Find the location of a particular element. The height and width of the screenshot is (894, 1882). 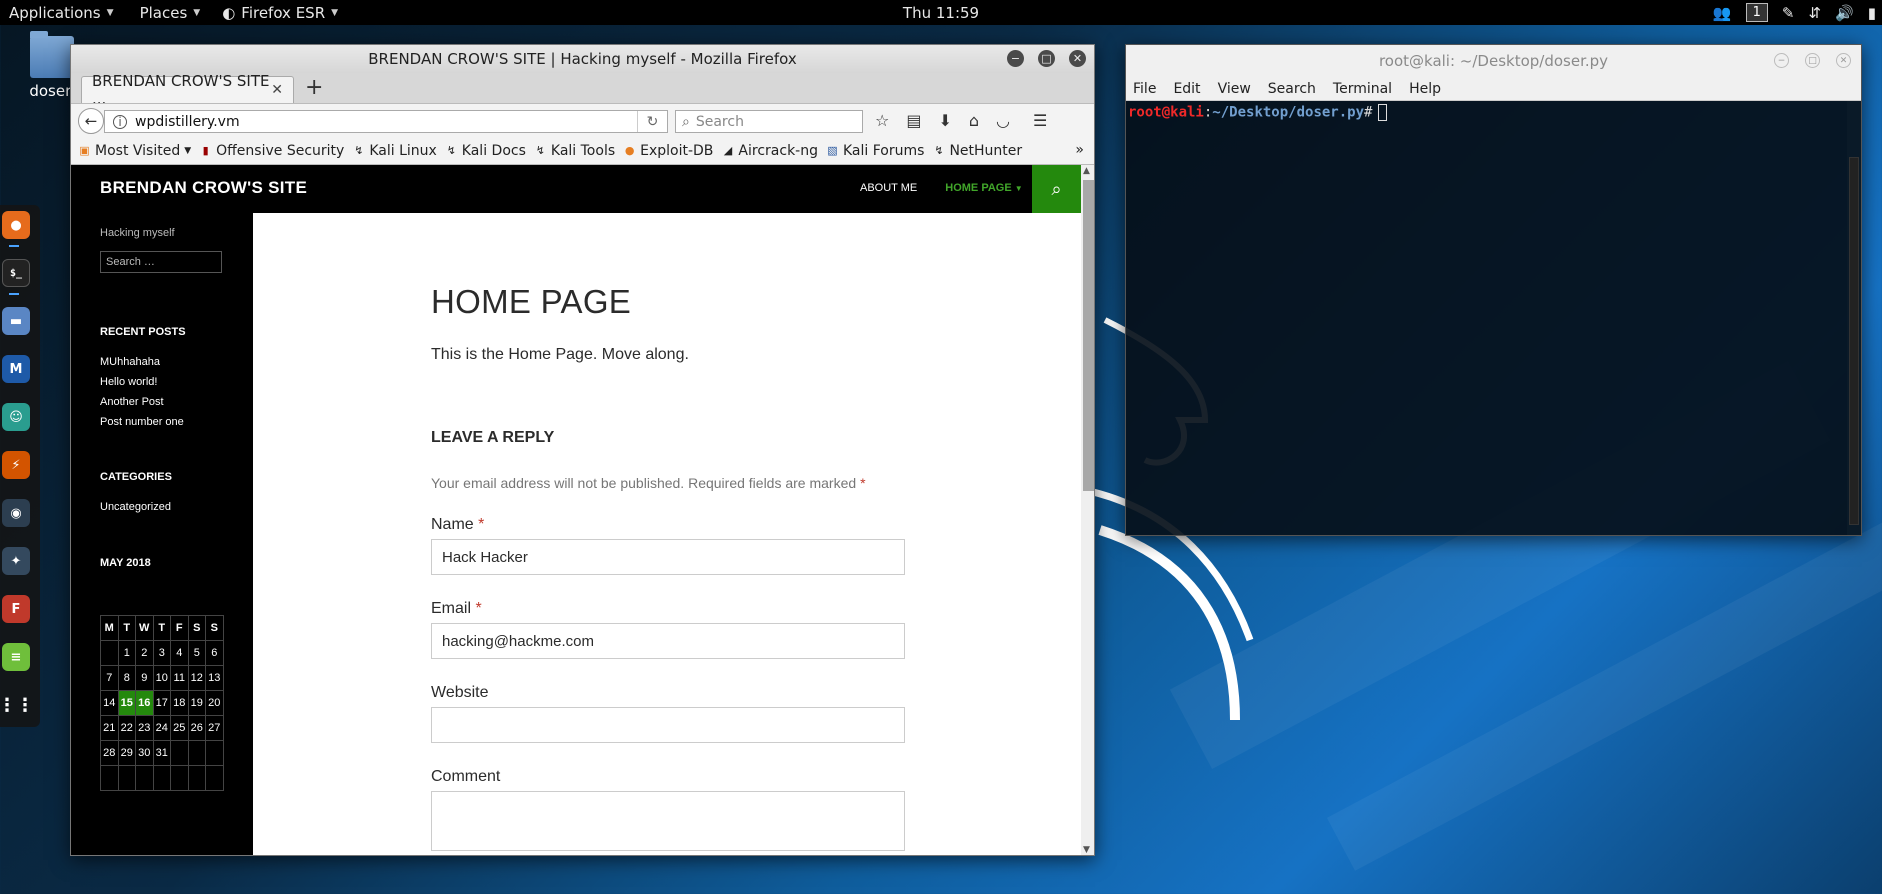

page-scrollbar: ▲ ▼ is located at coordinates (1087, 510).